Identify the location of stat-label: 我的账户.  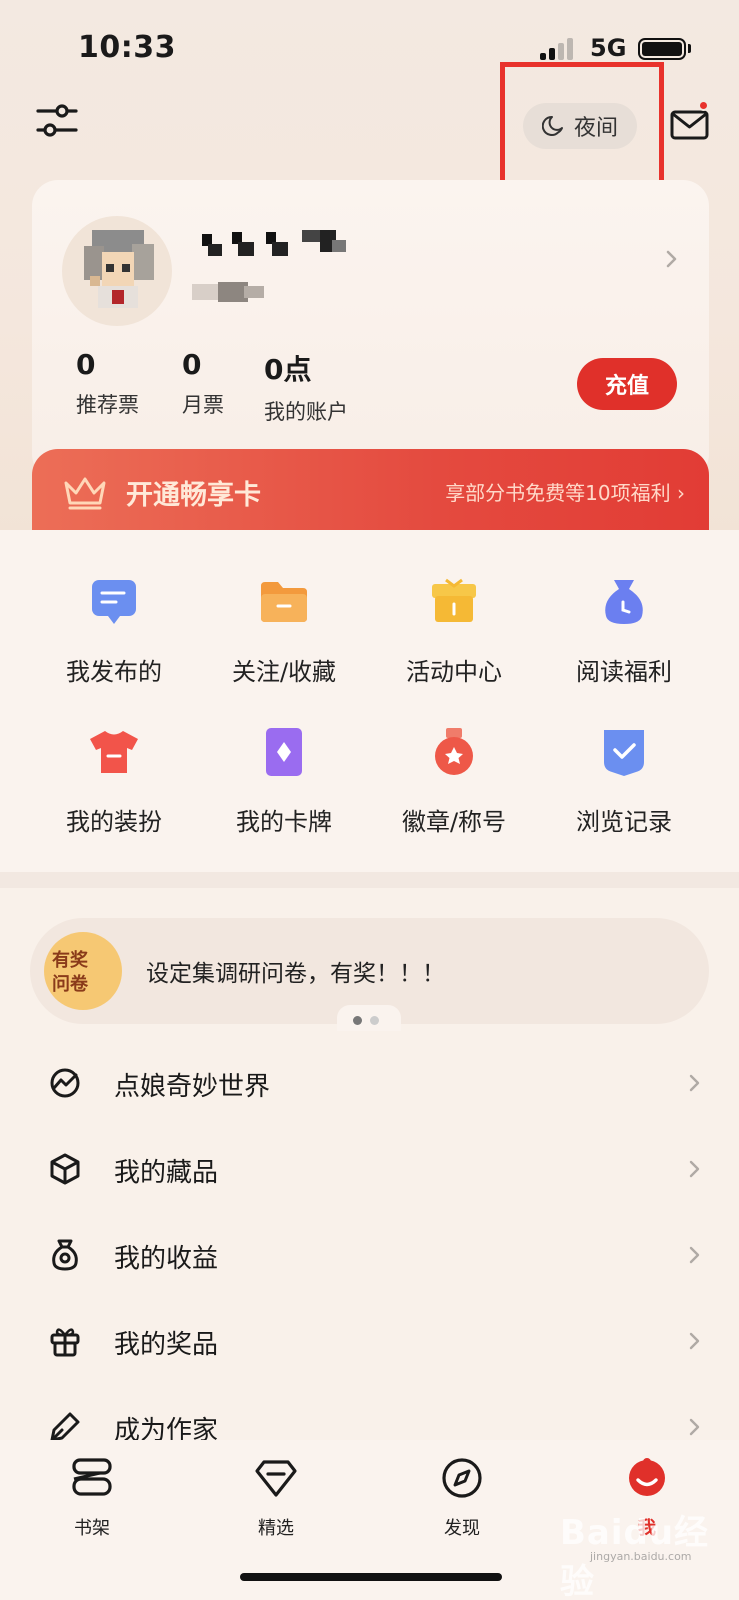
(306, 412).